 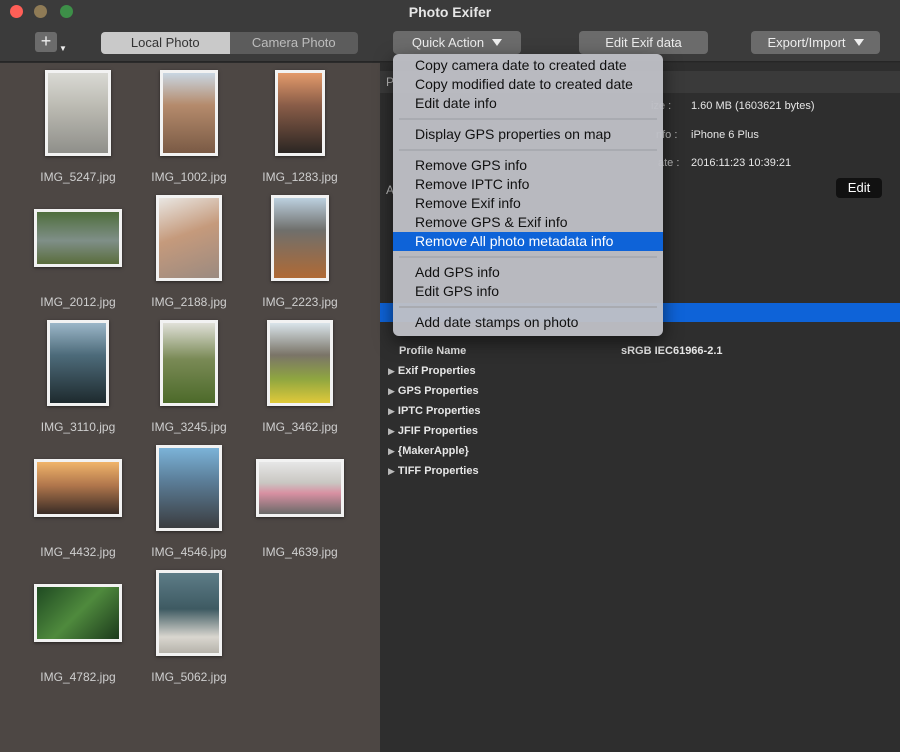 I want to click on photo-item: IMG_4546.jpg, so click(x=189, y=507).